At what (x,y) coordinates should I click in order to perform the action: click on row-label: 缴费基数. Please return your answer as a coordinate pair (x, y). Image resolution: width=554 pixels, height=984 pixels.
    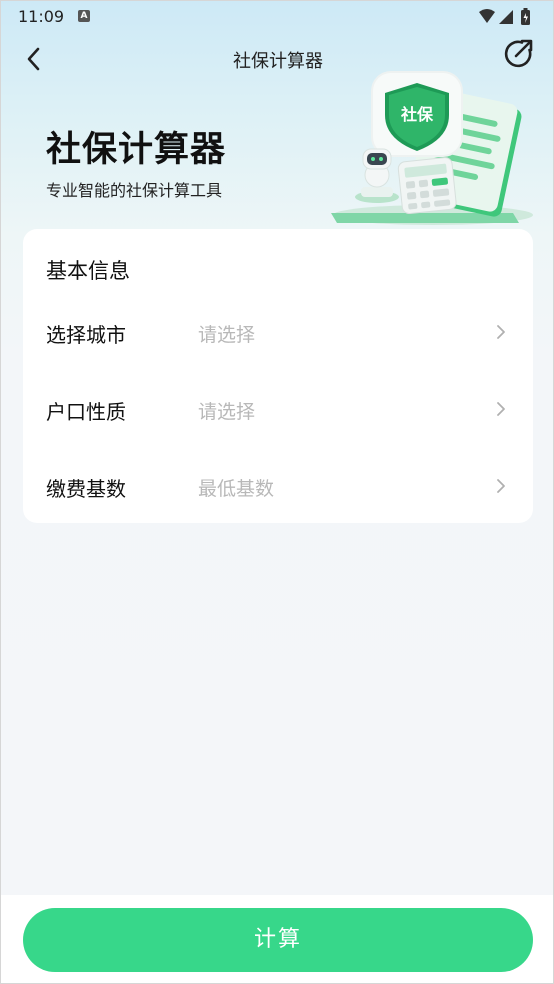
    Looking at the image, I should click on (86, 489).